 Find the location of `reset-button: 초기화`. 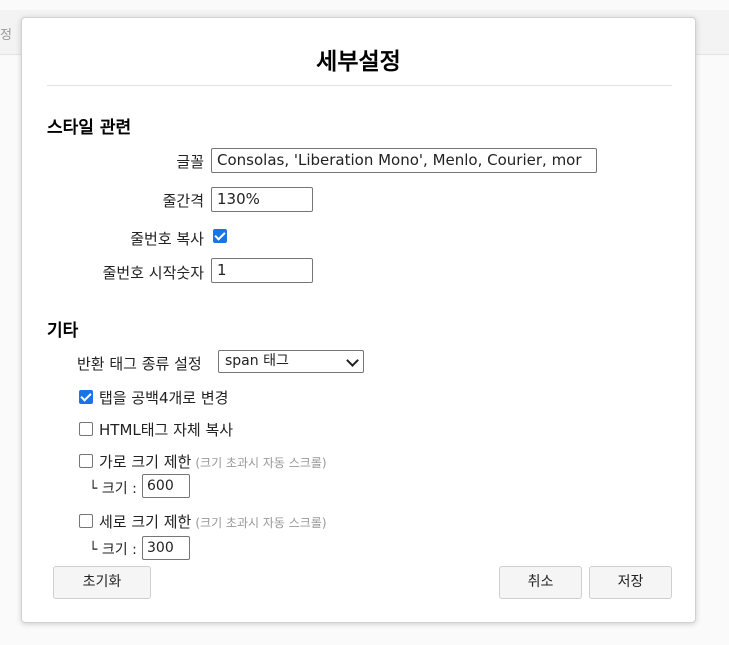

reset-button: 초기화 is located at coordinates (102, 582).